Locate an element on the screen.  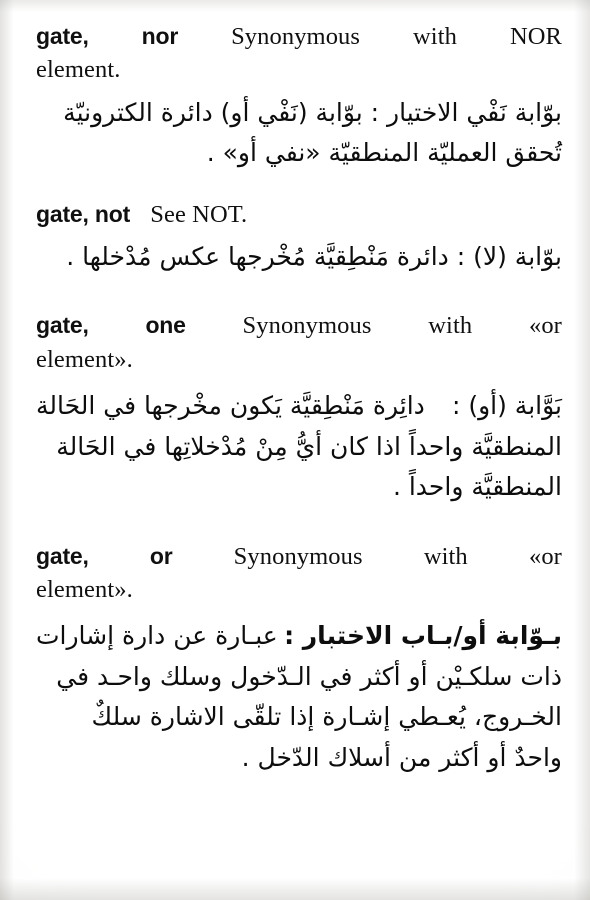
entry-sense-label: or is located at coordinates (161, 555).